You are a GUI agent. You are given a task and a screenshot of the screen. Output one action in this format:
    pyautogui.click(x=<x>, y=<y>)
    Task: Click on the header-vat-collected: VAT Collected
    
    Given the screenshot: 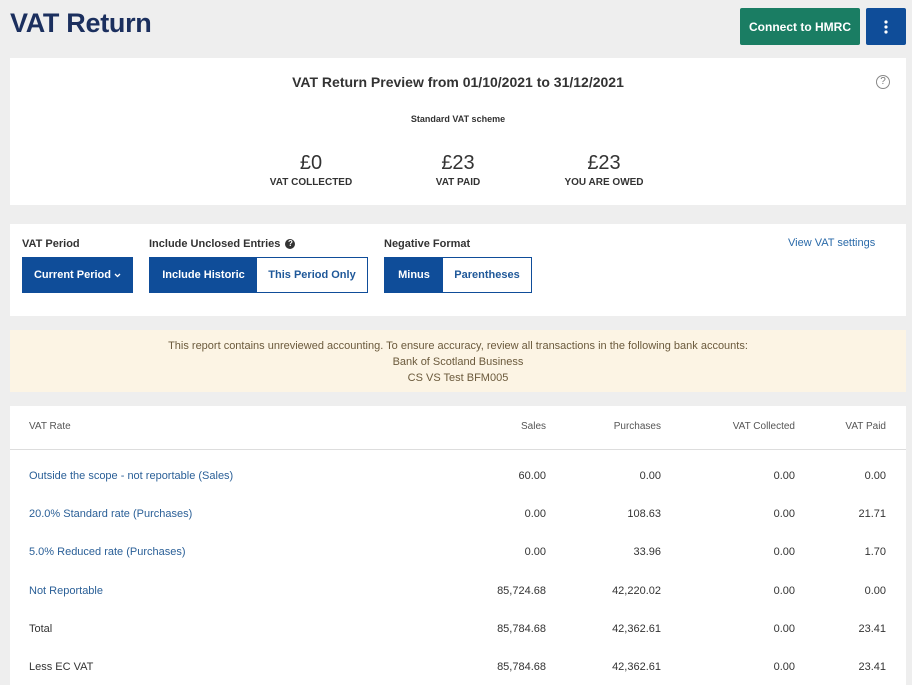 What is the action you would take?
    pyautogui.click(x=763, y=426)
    